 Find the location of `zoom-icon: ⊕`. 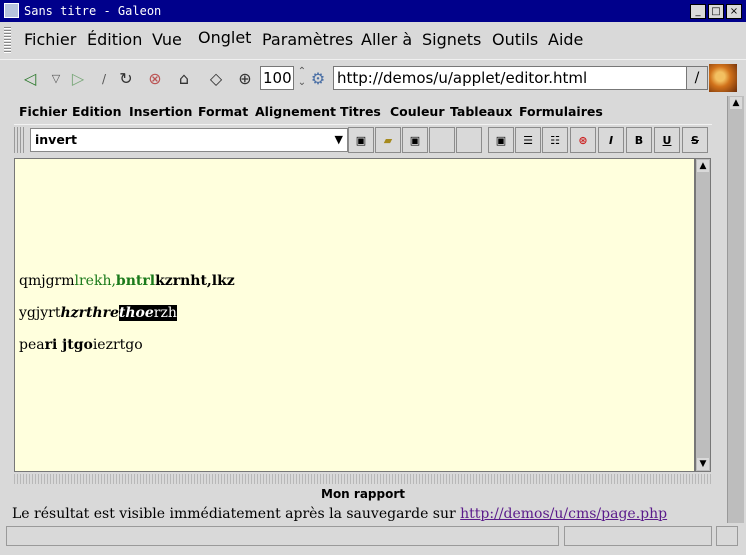

zoom-icon: ⊕ is located at coordinates (245, 79).